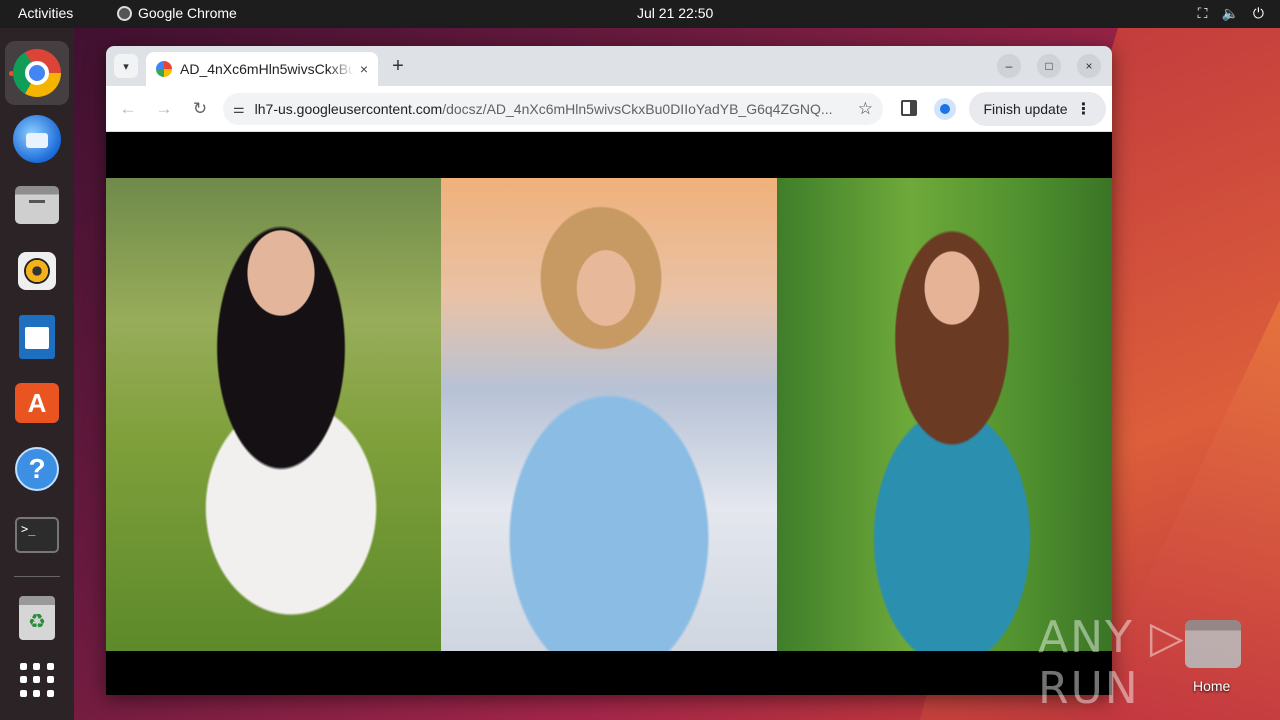  Describe the element at coordinates (1213, 644) in the screenshot. I see `home-folder-icon` at that location.